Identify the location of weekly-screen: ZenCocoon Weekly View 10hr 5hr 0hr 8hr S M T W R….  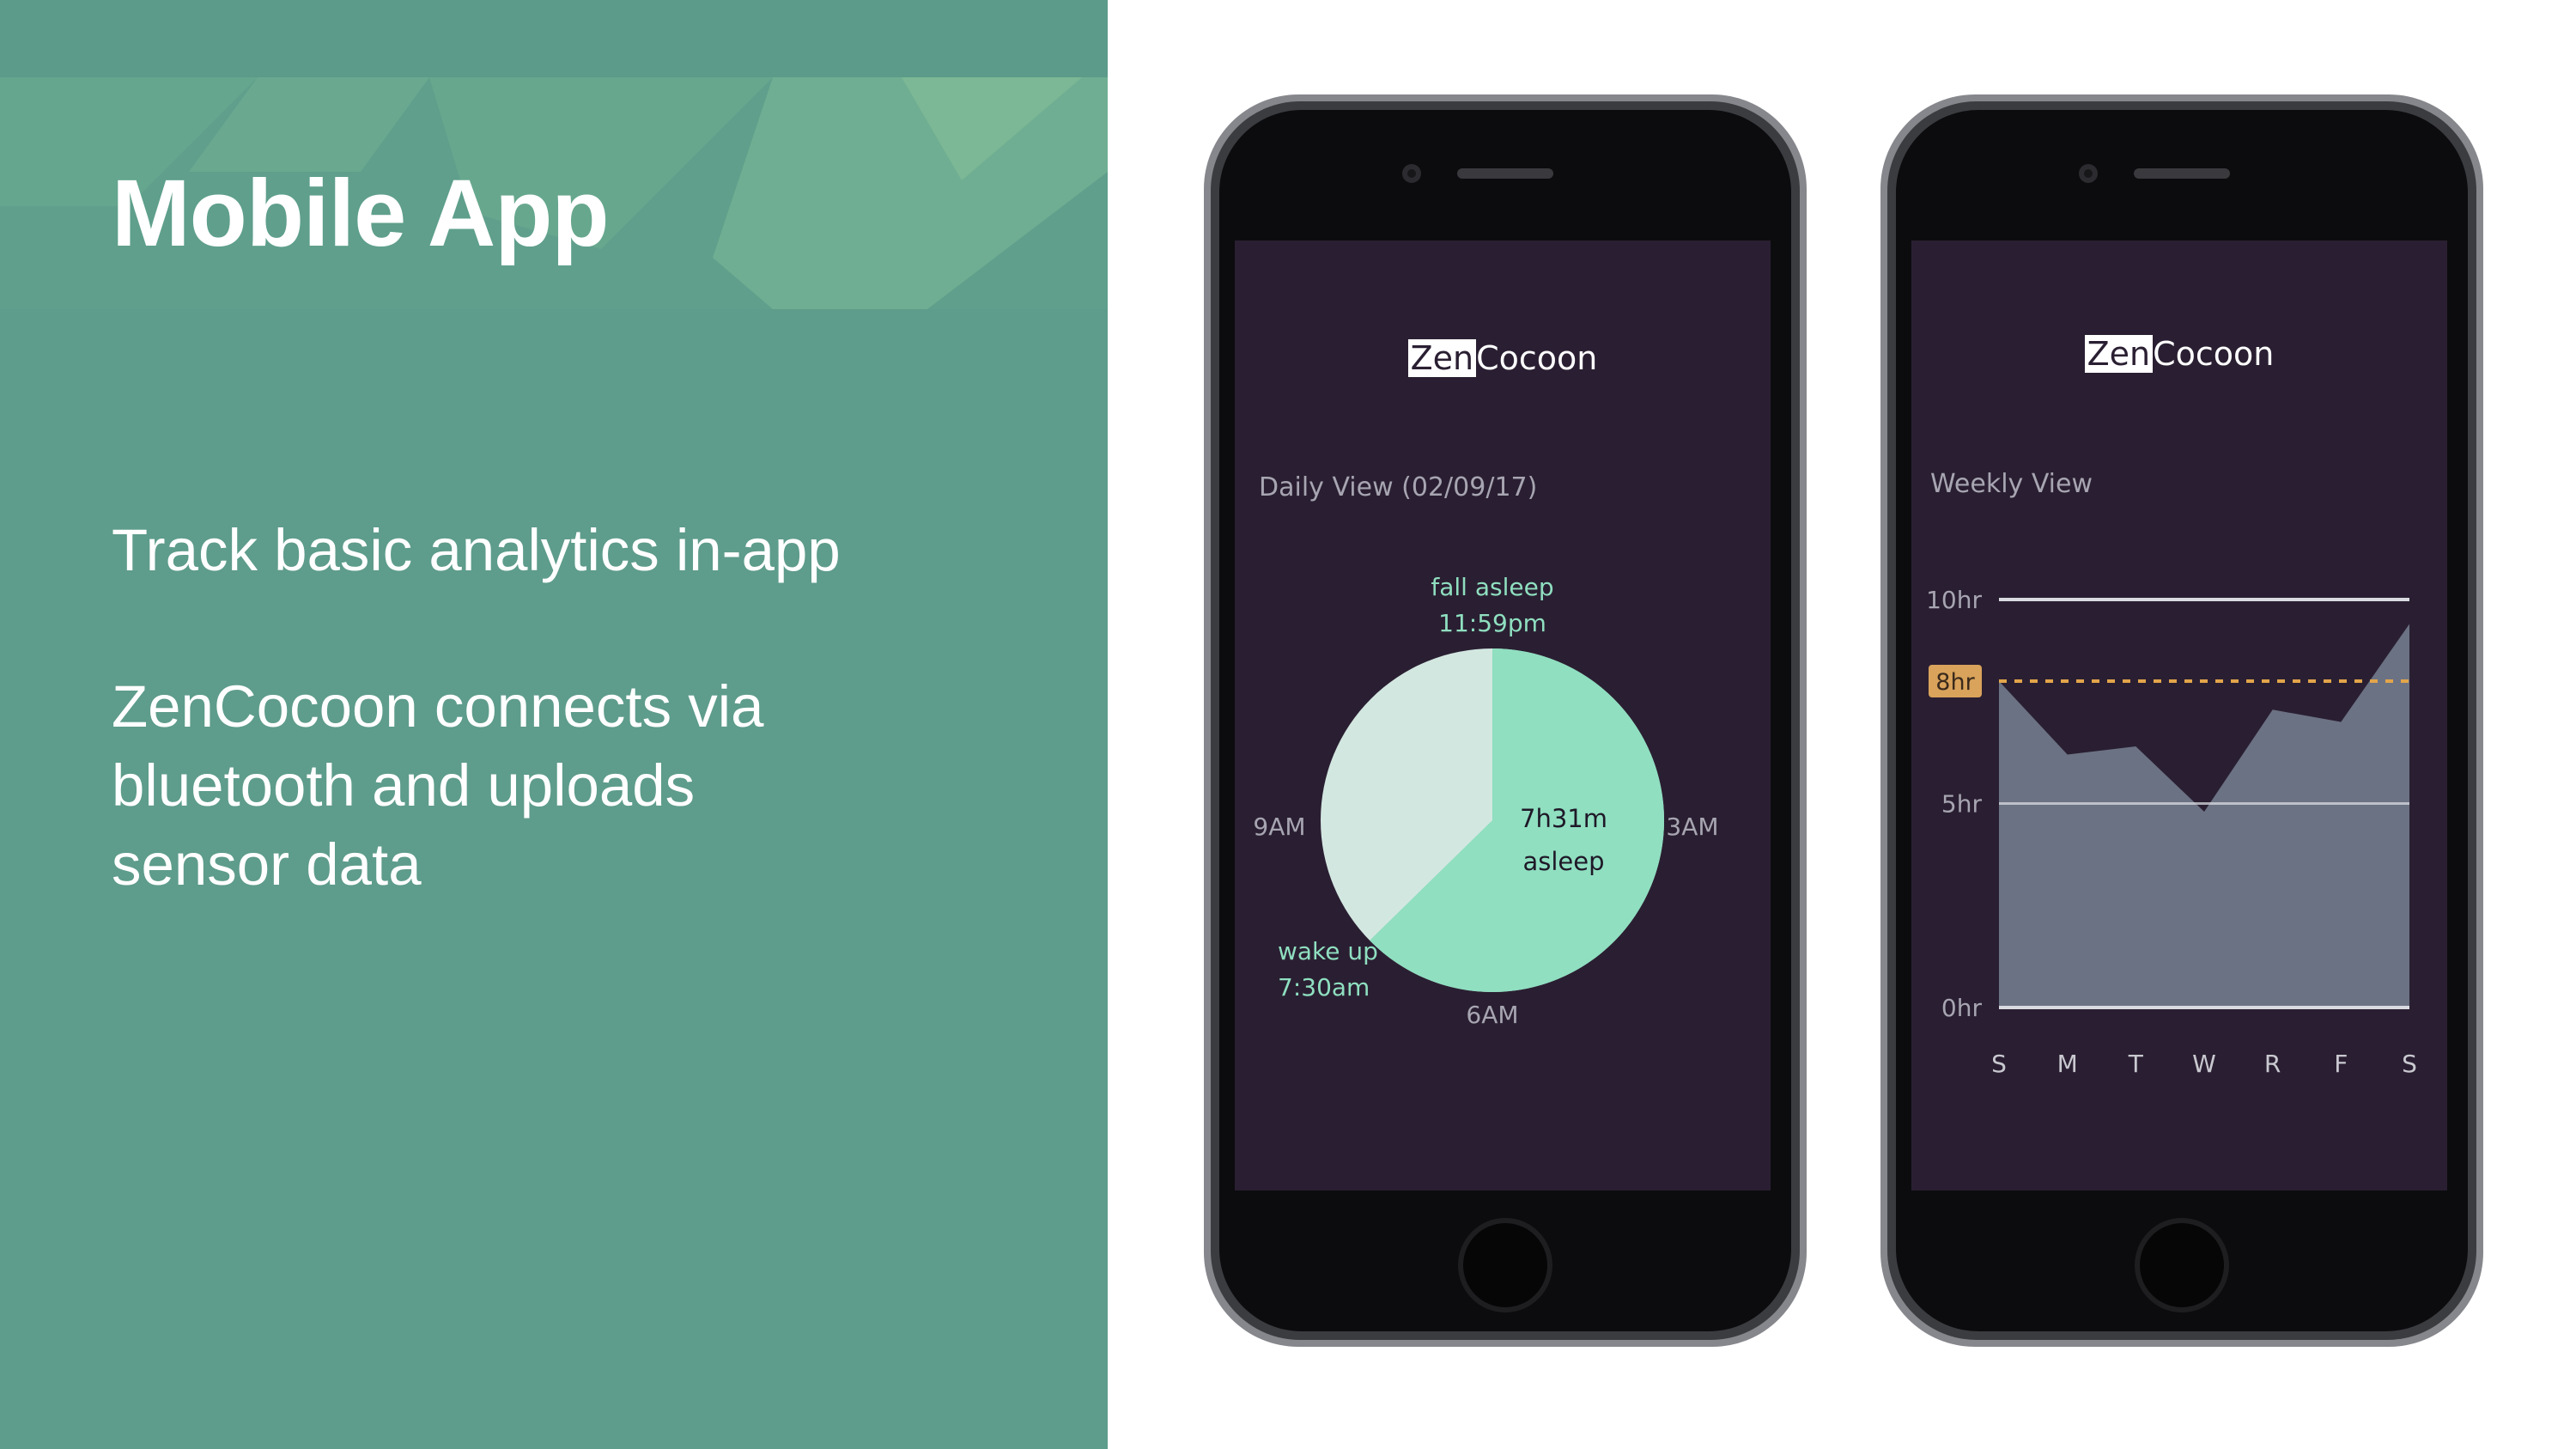
(2179, 715).